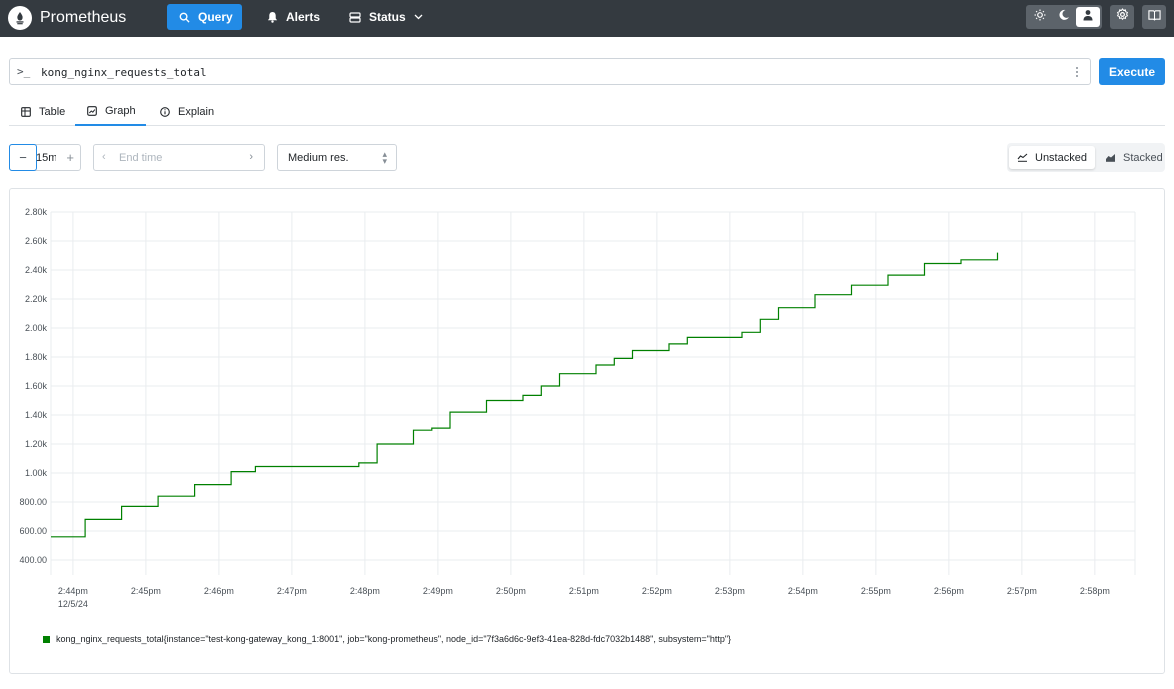 This screenshot has width=1174, height=689. I want to click on x-tick-label: 2:55pm, so click(876, 591).